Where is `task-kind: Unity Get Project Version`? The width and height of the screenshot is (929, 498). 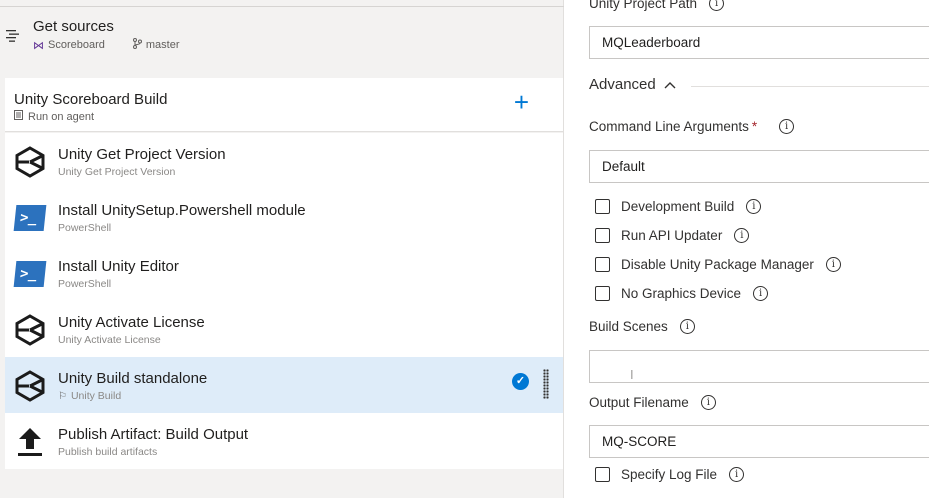
task-kind: Unity Get Project Version is located at coordinates (117, 172).